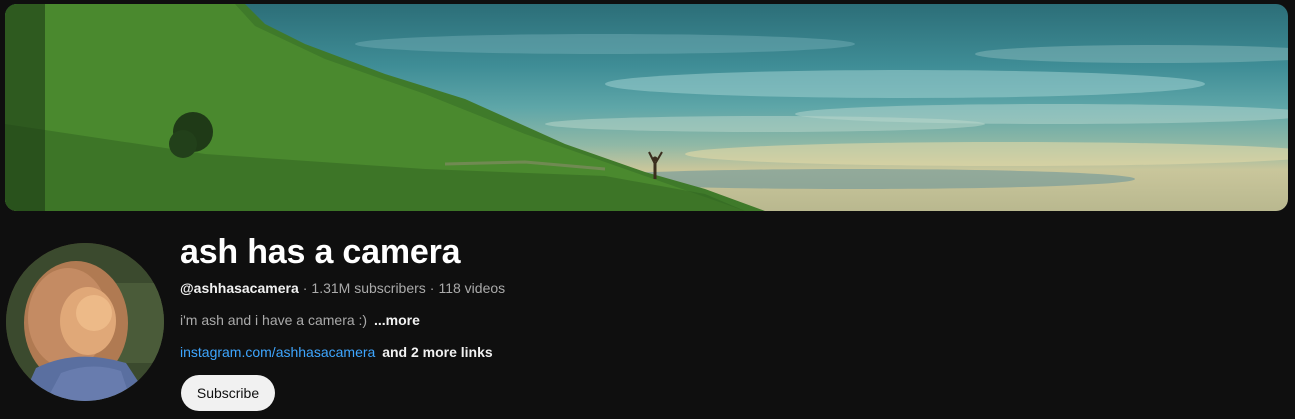  I want to click on channel-handle: @ashhasacamera, so click(239, 288).